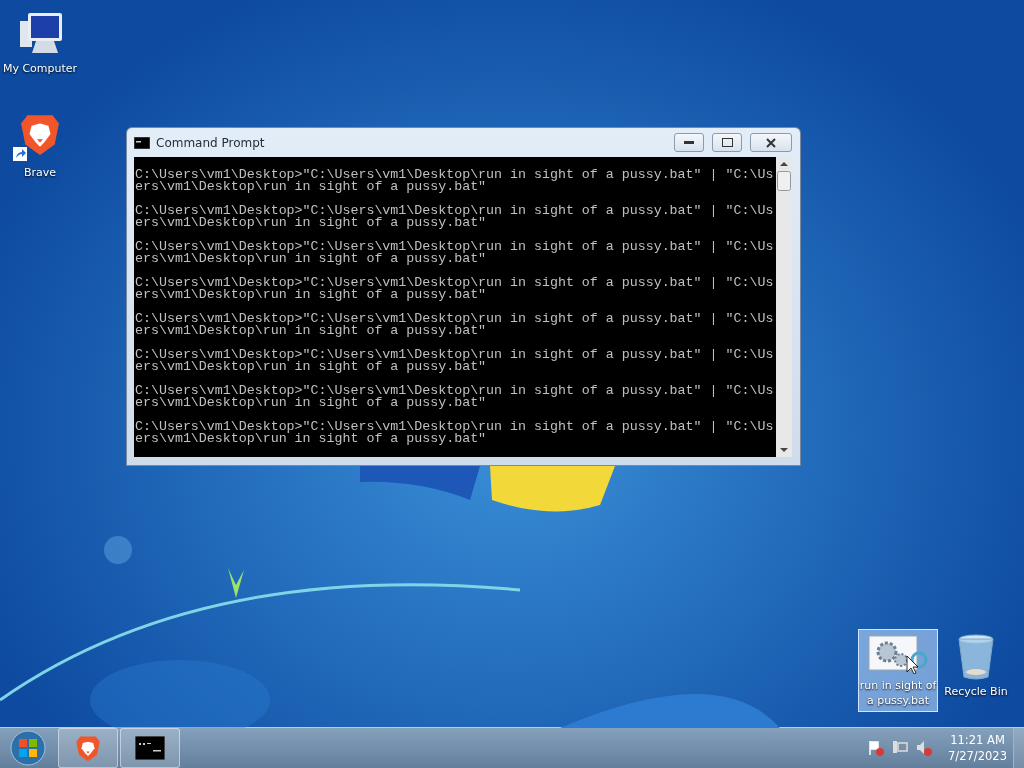 This screenshot has width=1024, height=768. I want to click on desktop-icon: Recycle Bin, so click(976, 666).